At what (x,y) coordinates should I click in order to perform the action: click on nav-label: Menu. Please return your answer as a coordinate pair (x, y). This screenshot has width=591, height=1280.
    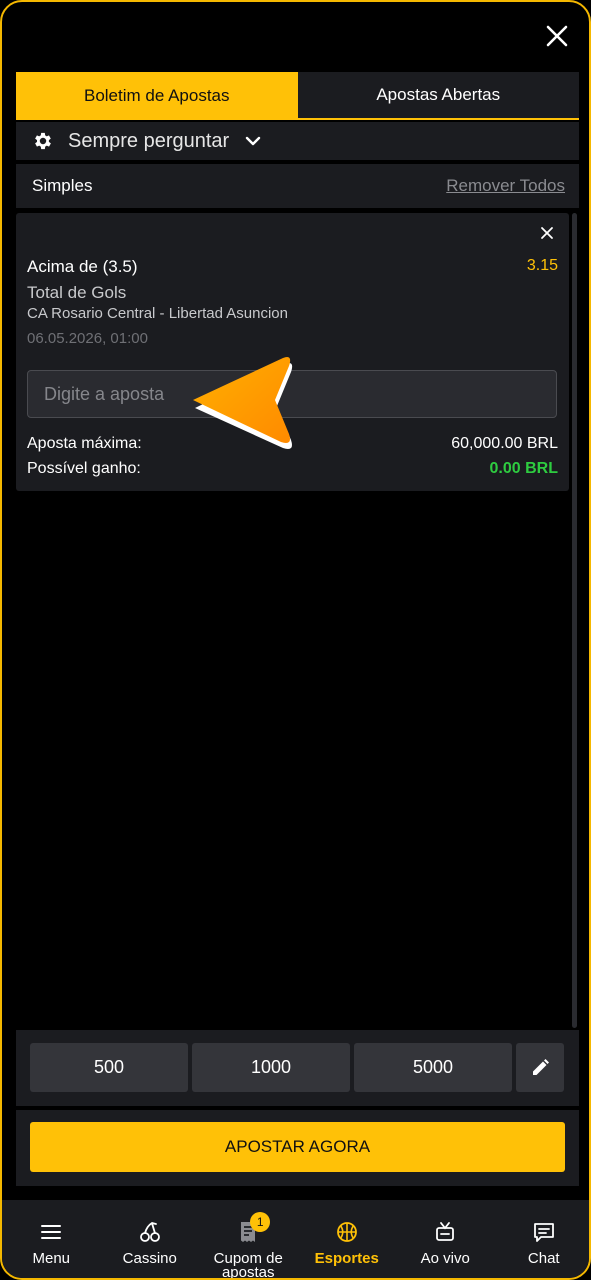
    Looking at the image, I should click on (51, 1258).